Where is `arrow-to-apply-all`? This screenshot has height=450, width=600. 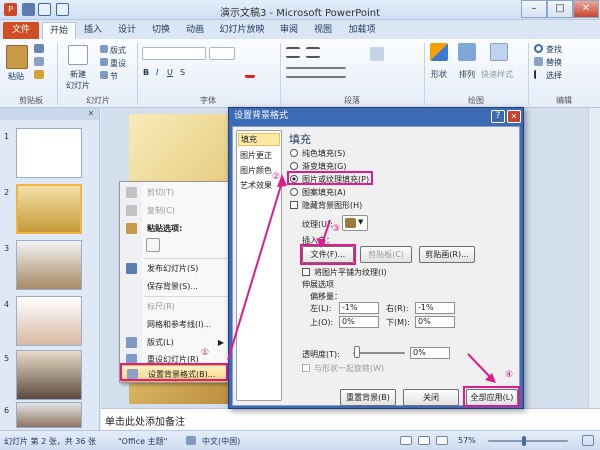
arrow-to-apply-all is located at coordinates (480, 366).